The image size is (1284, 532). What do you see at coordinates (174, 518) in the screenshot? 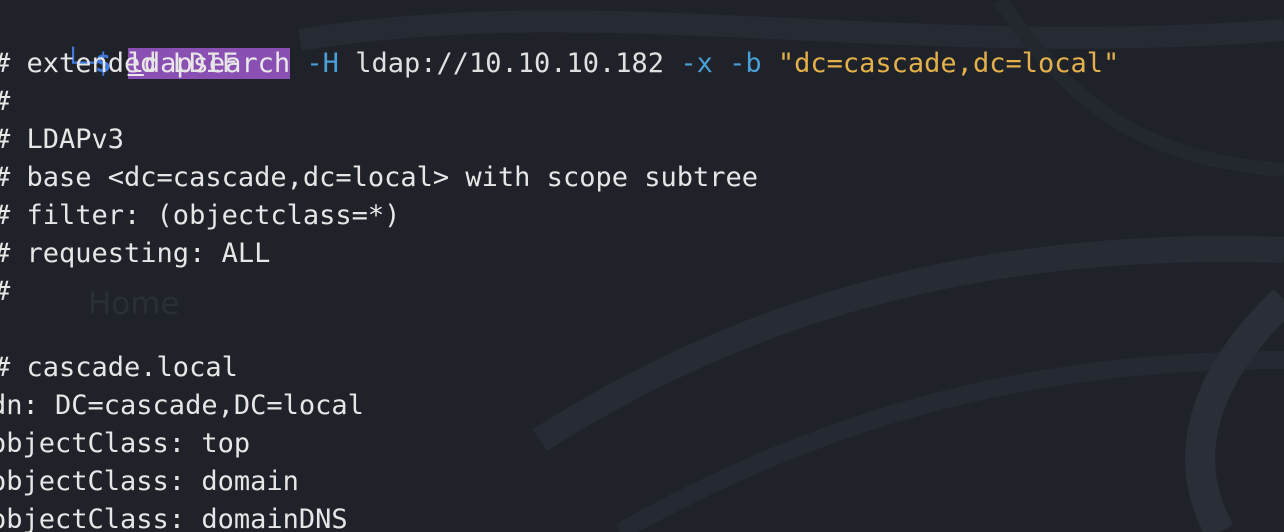
I see `output-line: objectClass: domainDNS` at bounding box center [174, 518].